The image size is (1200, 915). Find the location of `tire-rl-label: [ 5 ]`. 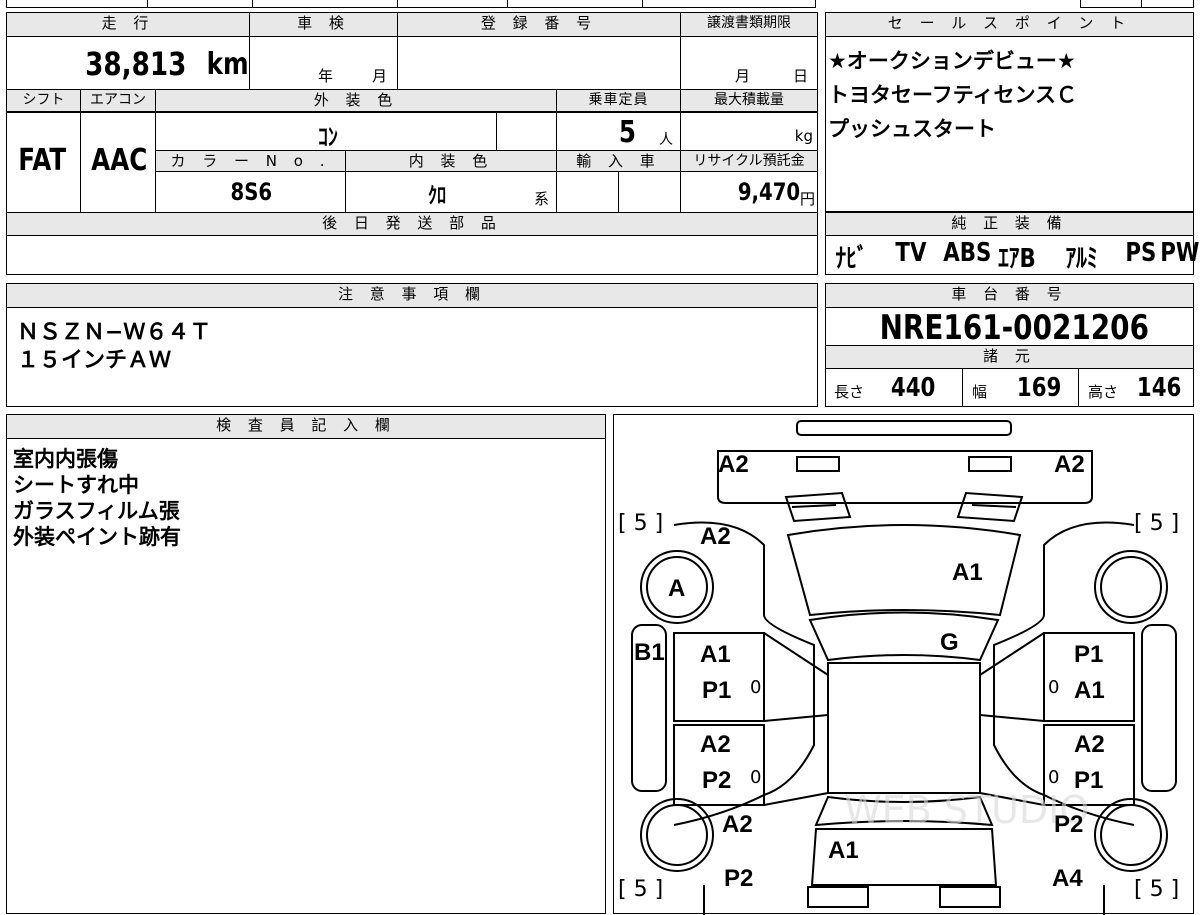

tire-rl-label: [ 5 ] is located at coordinates (641, 889).